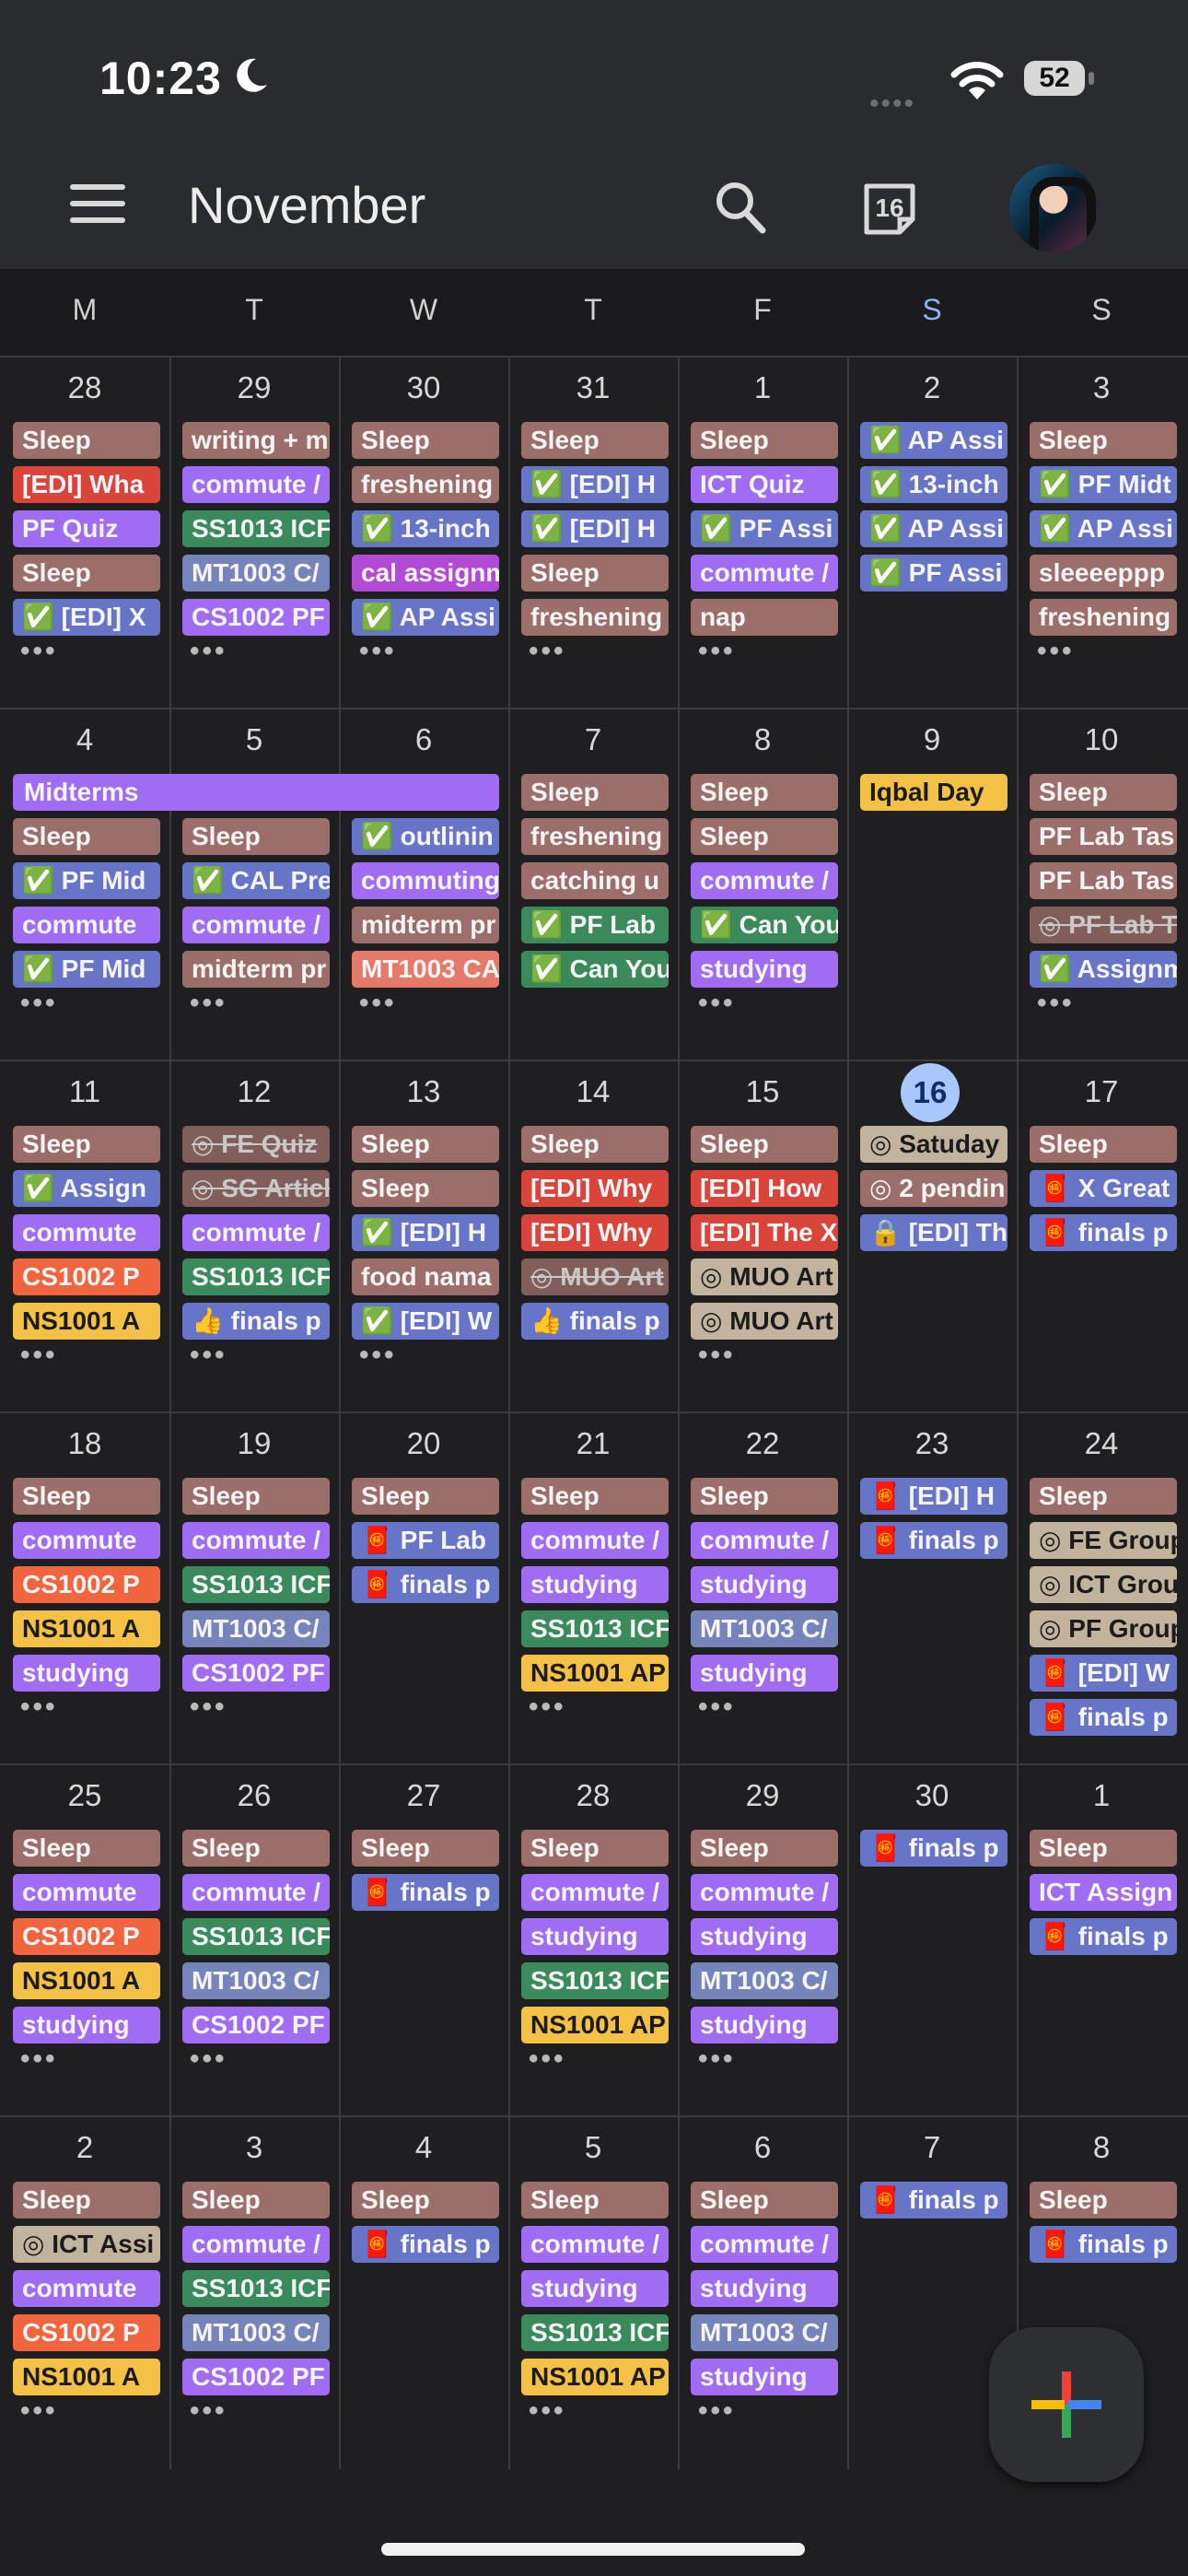 Image resolution: width=1188 pixels, height=2576 pixels. I want to click on create-event-button, so click(1066, 2404).